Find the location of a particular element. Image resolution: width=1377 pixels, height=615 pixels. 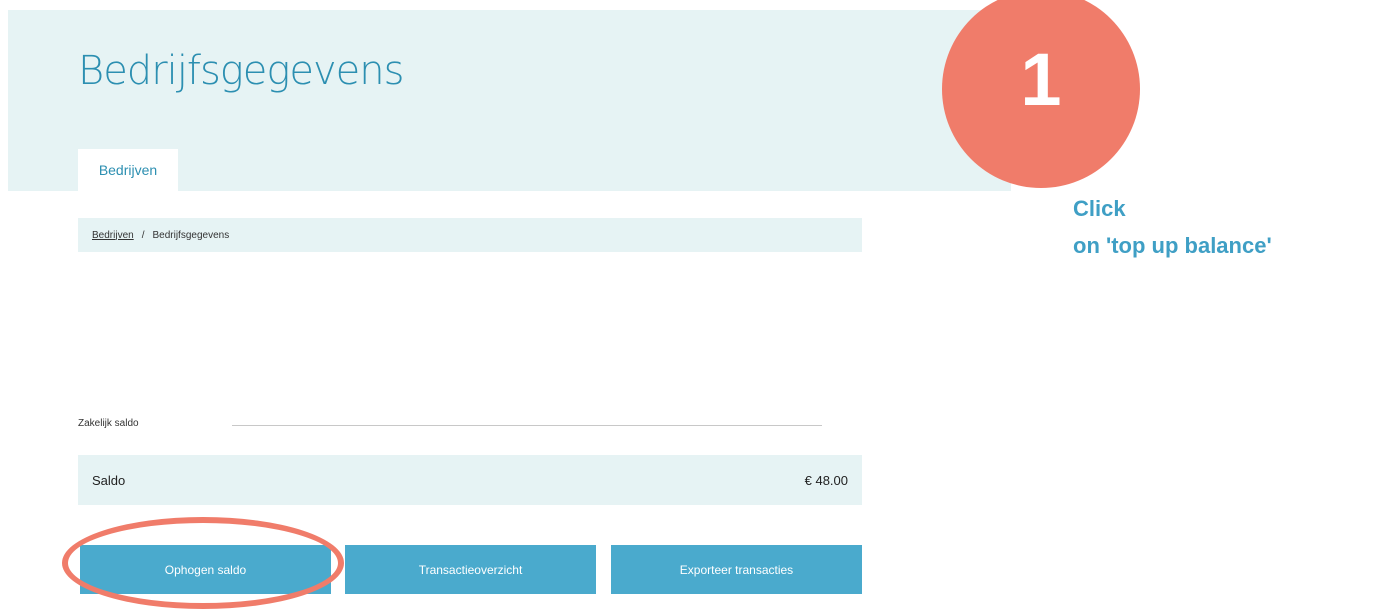

page-title: Bedrijfsgegevens is located at coordinates (241, 71).